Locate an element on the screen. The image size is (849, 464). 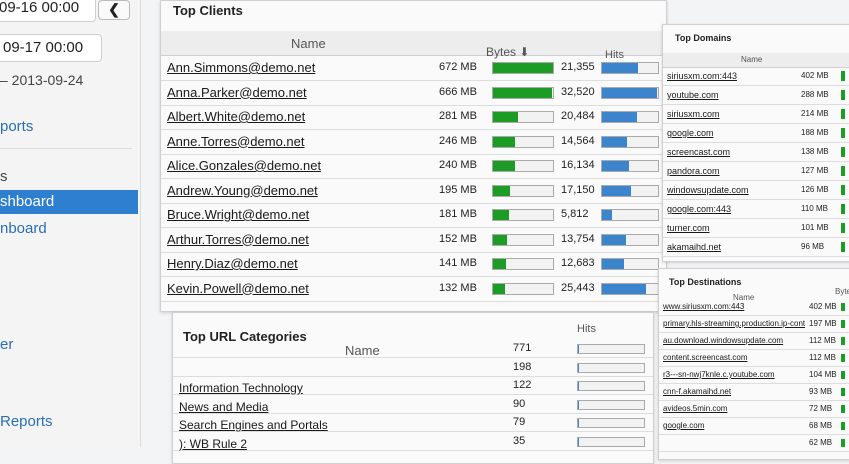
destination-link: au.download.windowsupdate.com is located at coordinates (734, 340).